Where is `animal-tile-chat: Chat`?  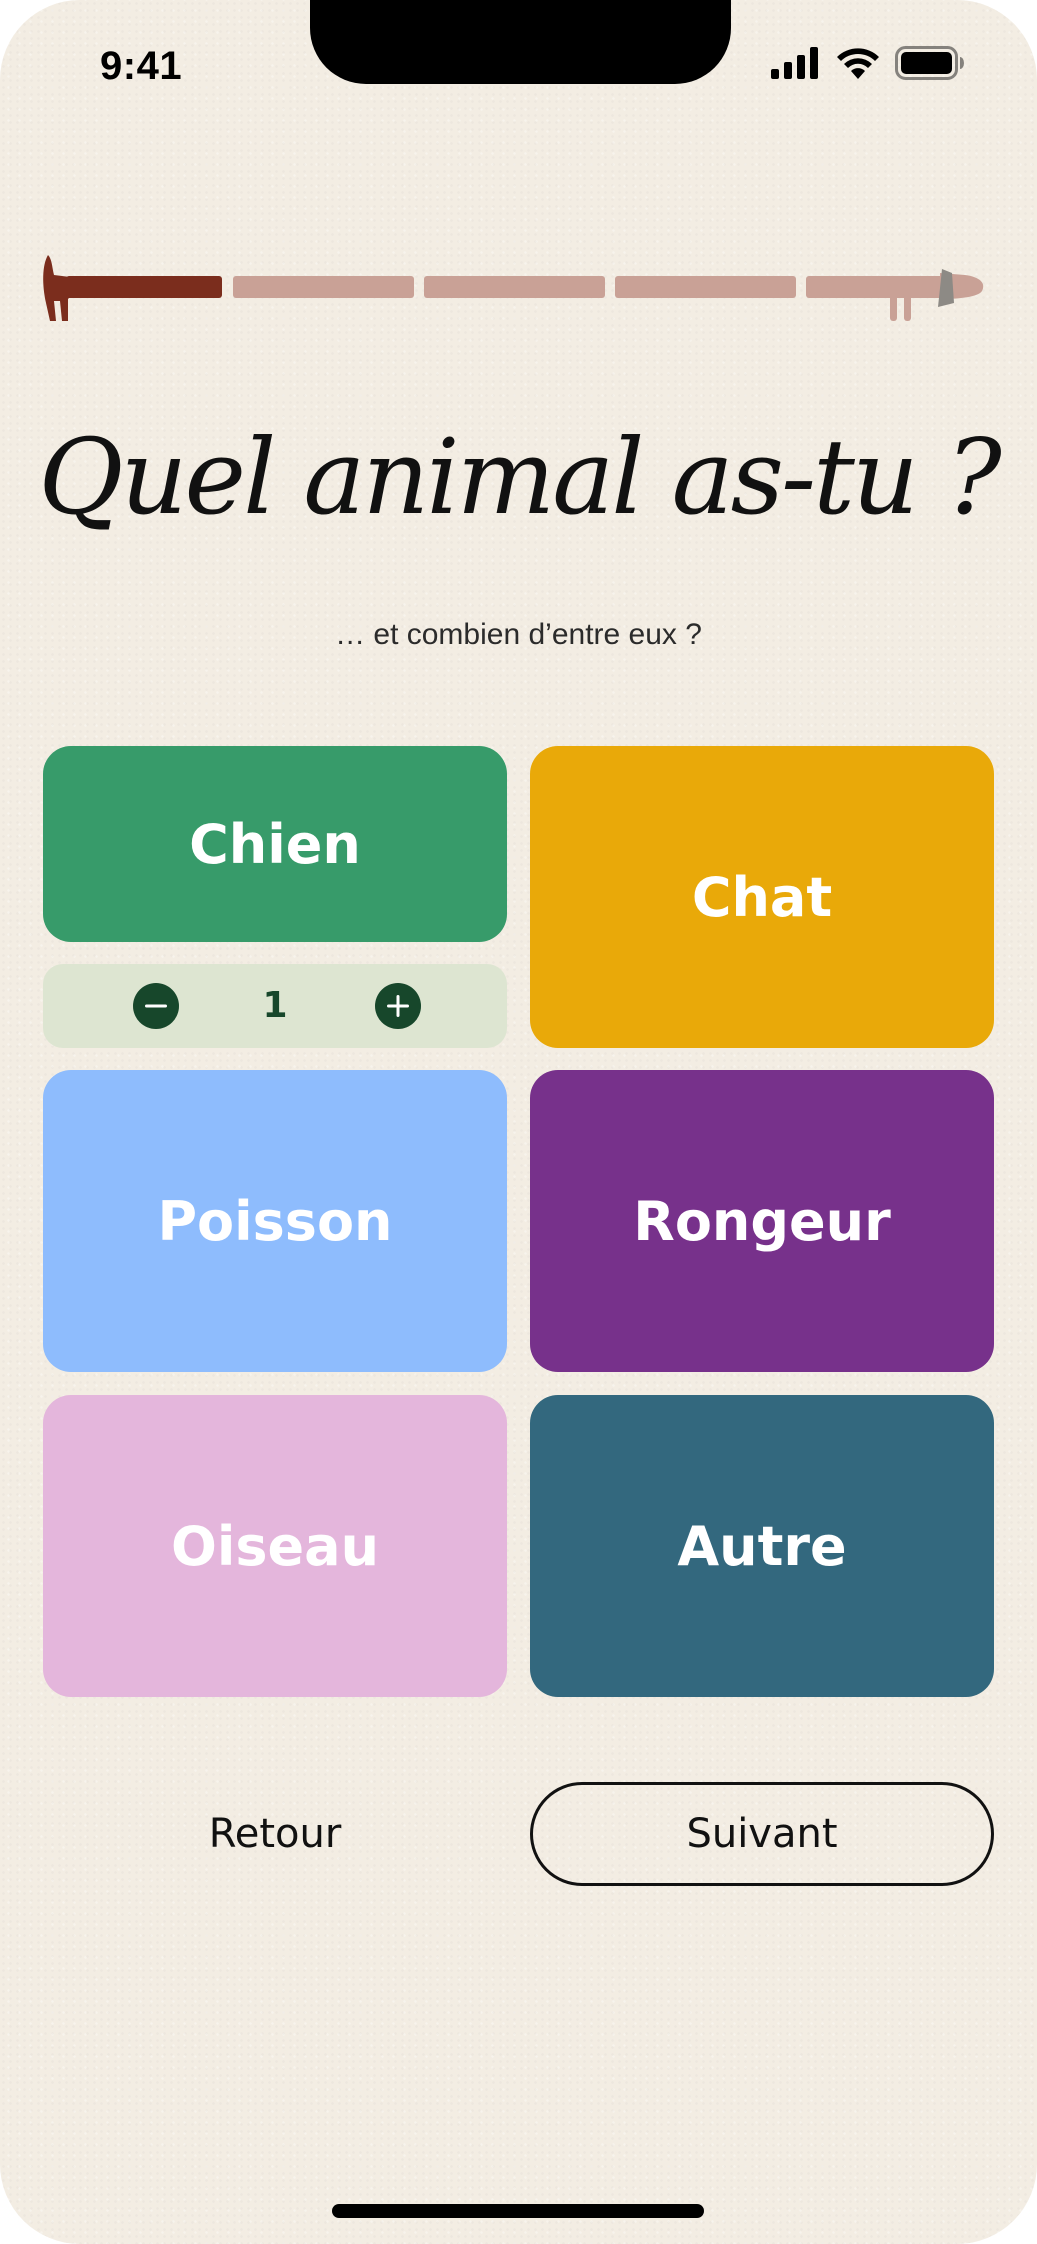
animal-tile-chat: Chat is located at coordinates (762, 897).